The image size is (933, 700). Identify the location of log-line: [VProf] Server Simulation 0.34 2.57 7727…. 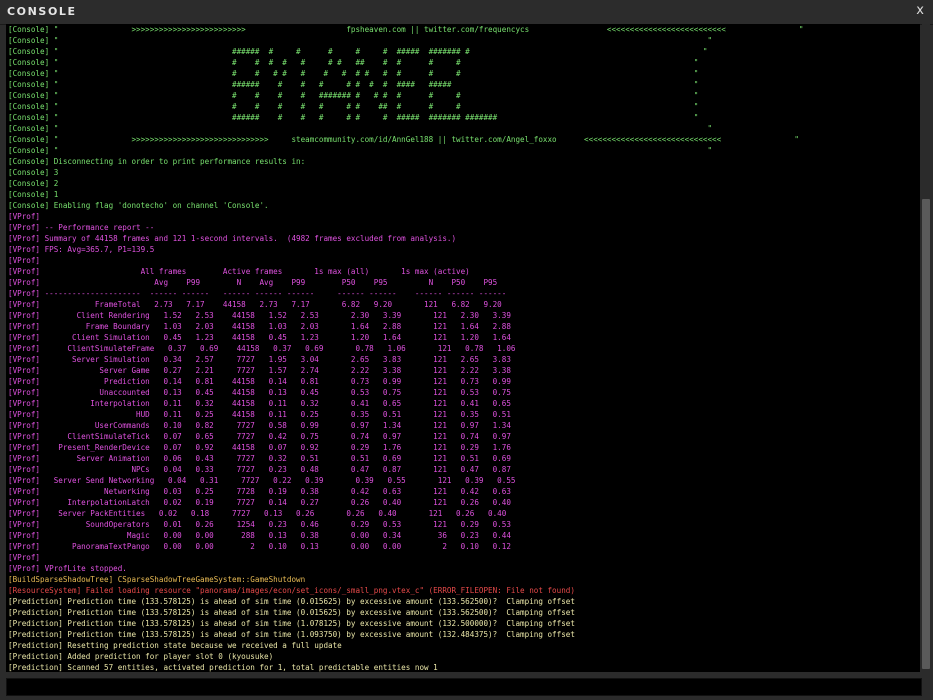
(259, 359).